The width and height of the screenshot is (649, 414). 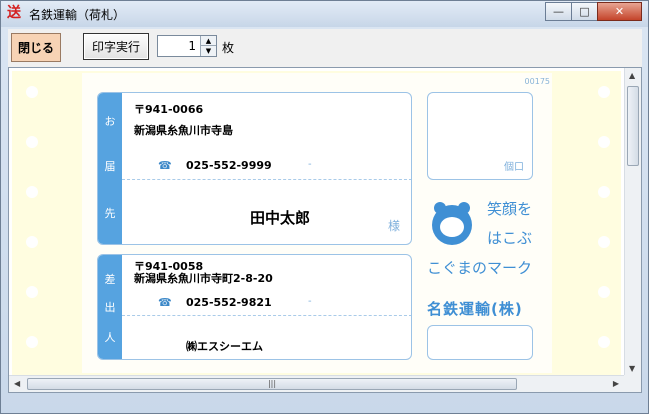 What do you see at coordinates (632, 222) in the screenshot?
I see `vertical-scrollbar: ▲ ▼` at bounding box center [632, 222].